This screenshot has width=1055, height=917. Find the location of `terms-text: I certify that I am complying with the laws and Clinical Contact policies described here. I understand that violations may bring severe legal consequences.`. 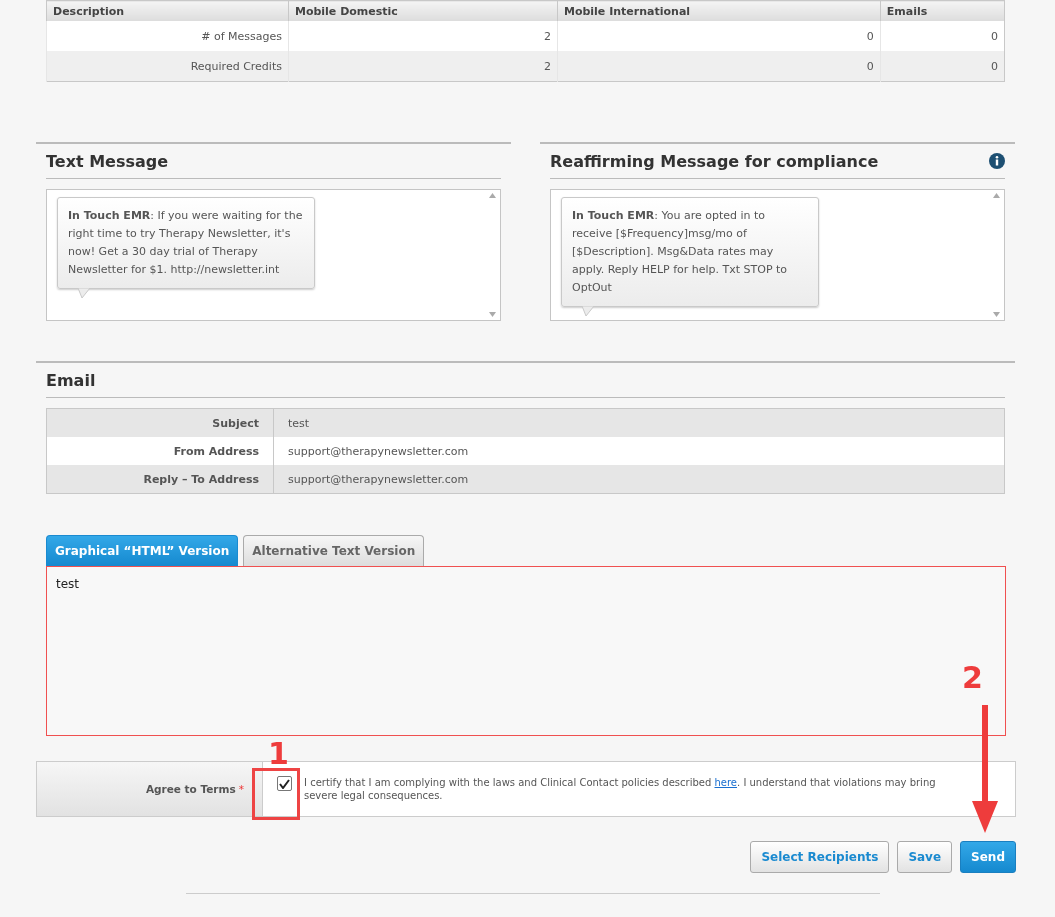

terms-text: I certify that I am complying with the laws and Clinical Contact policies described here. I understand that violations may bring severe legal consequences. is located at coordinates (620, 789).